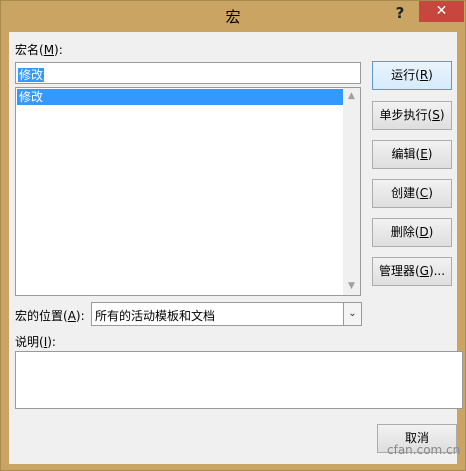 The height and width of the screenshot is (471, 466). Describe the element at coordinates (31, 75) in the screenshot. I see `macro-name-value: 修改` at that location.